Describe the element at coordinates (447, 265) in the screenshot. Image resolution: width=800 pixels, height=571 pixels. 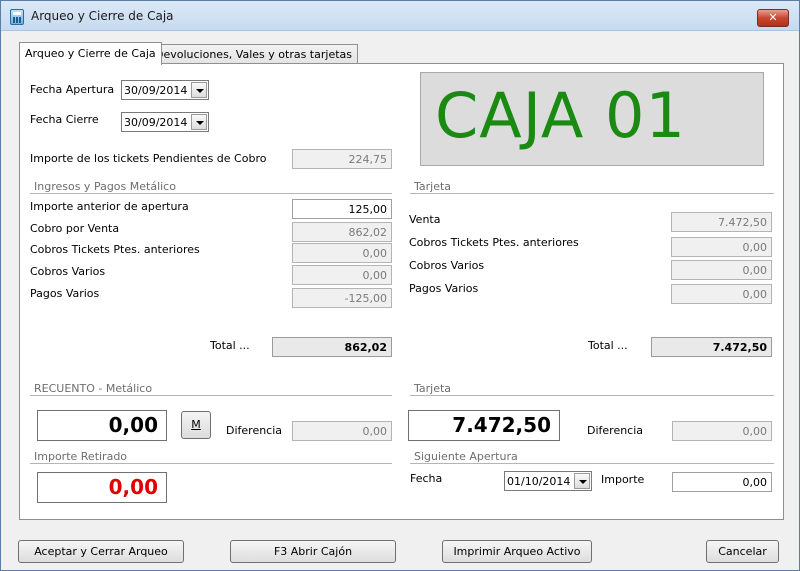
I see `tarjeta-row-label: Cobros Varios` at that location.